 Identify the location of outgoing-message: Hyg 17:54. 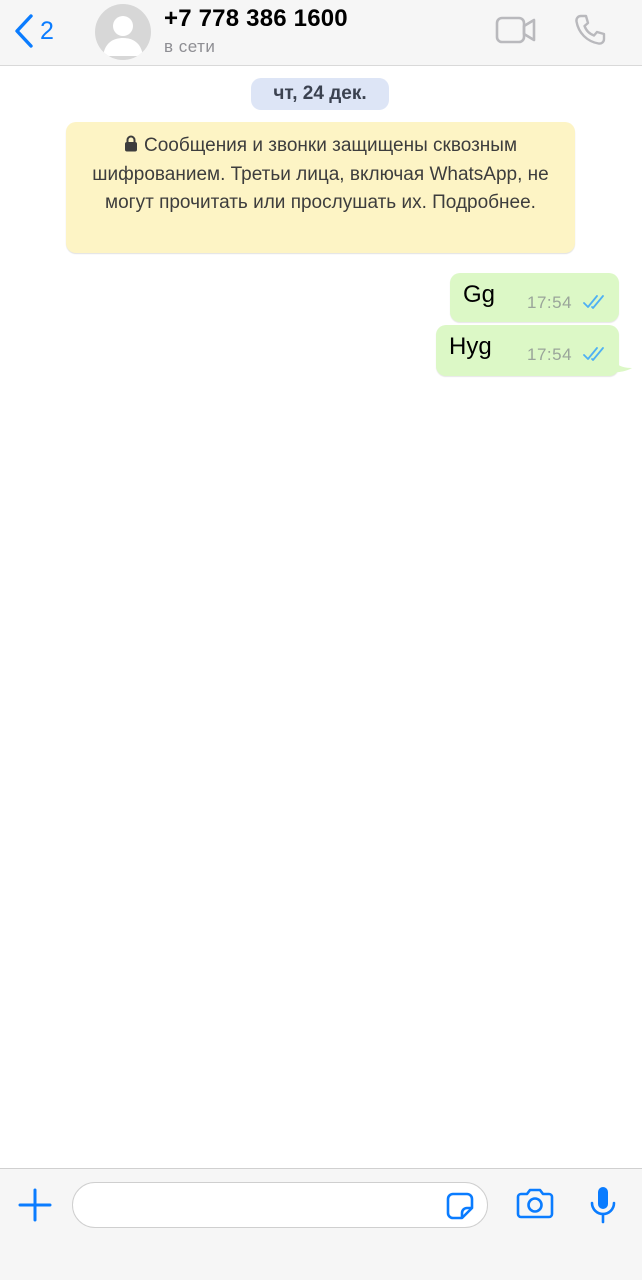
(527, 350).